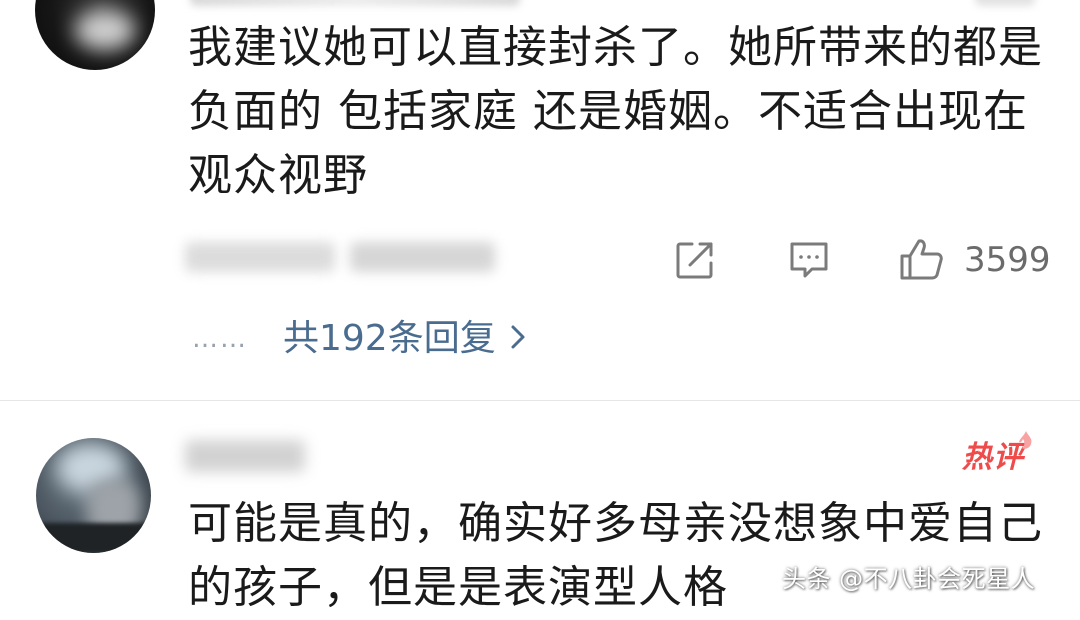  I want to click on comment-line: 观众视野, so click(278, 175).